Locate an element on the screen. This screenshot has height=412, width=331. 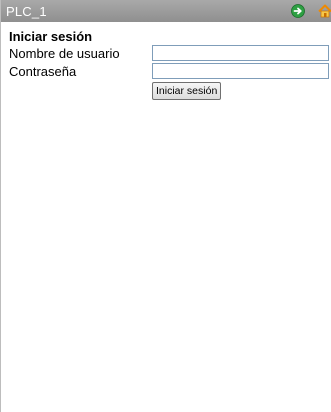
username-row: Nombre de usuario is located at coordinates (169, 54).